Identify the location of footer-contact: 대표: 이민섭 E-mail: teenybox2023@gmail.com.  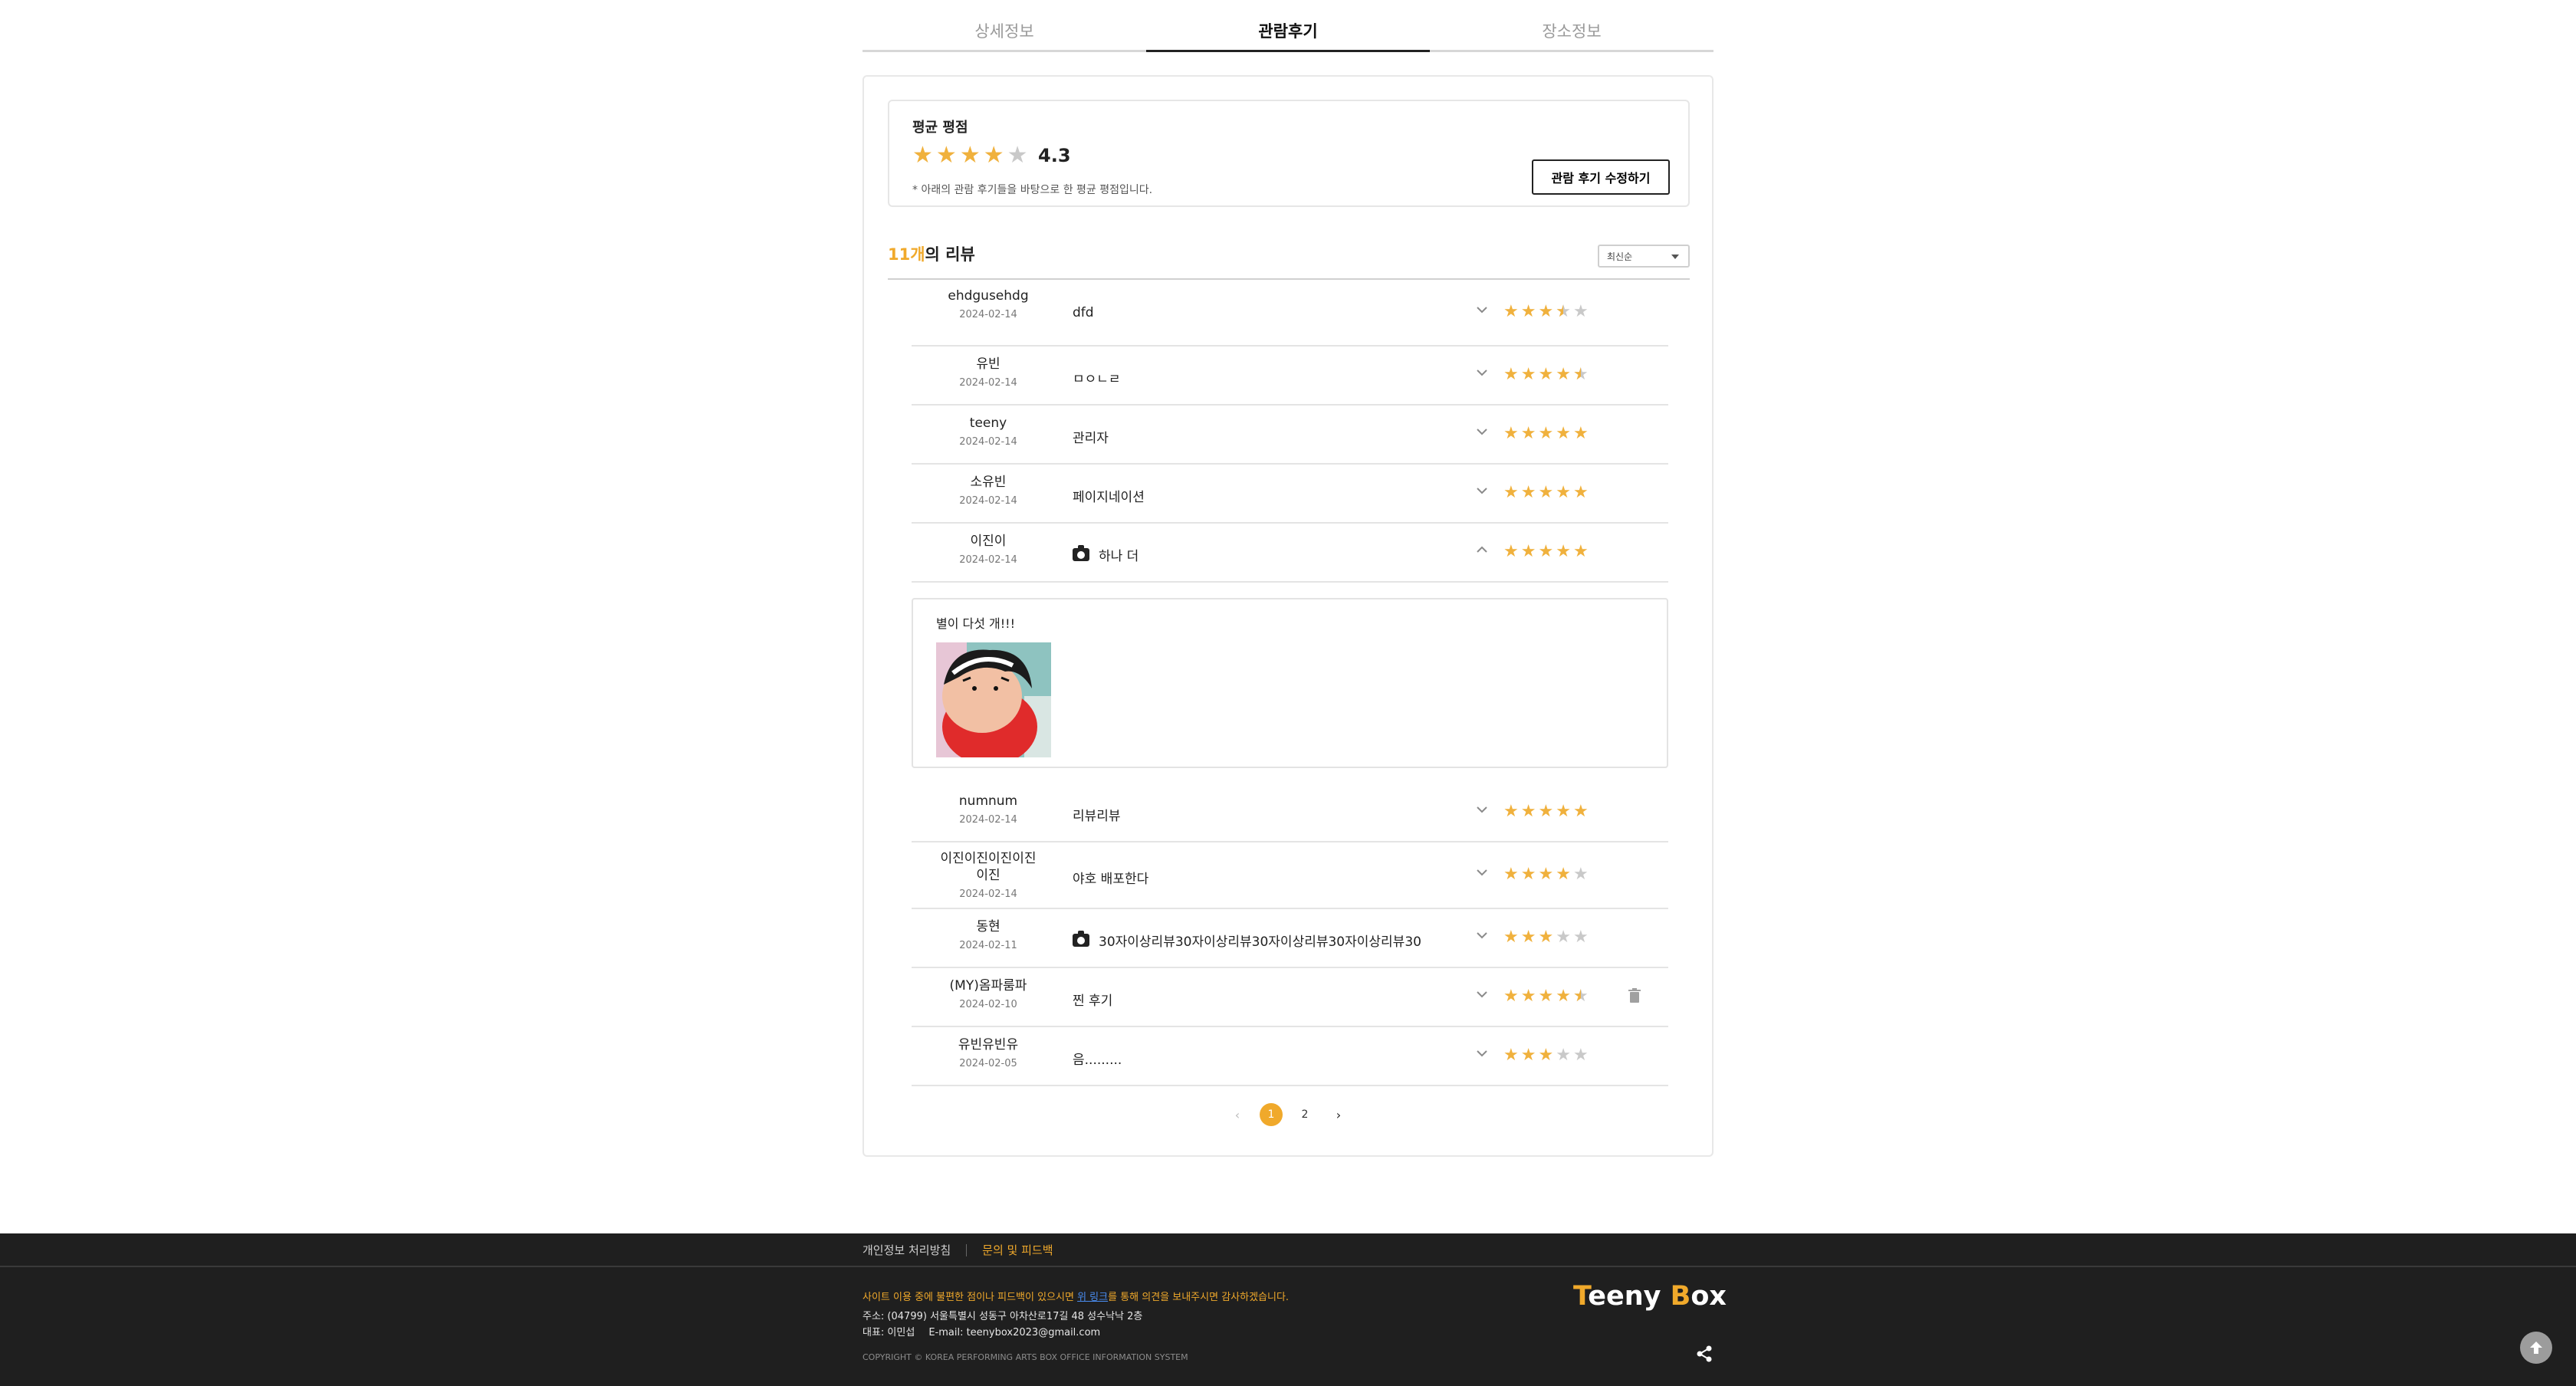
(981, 1331).